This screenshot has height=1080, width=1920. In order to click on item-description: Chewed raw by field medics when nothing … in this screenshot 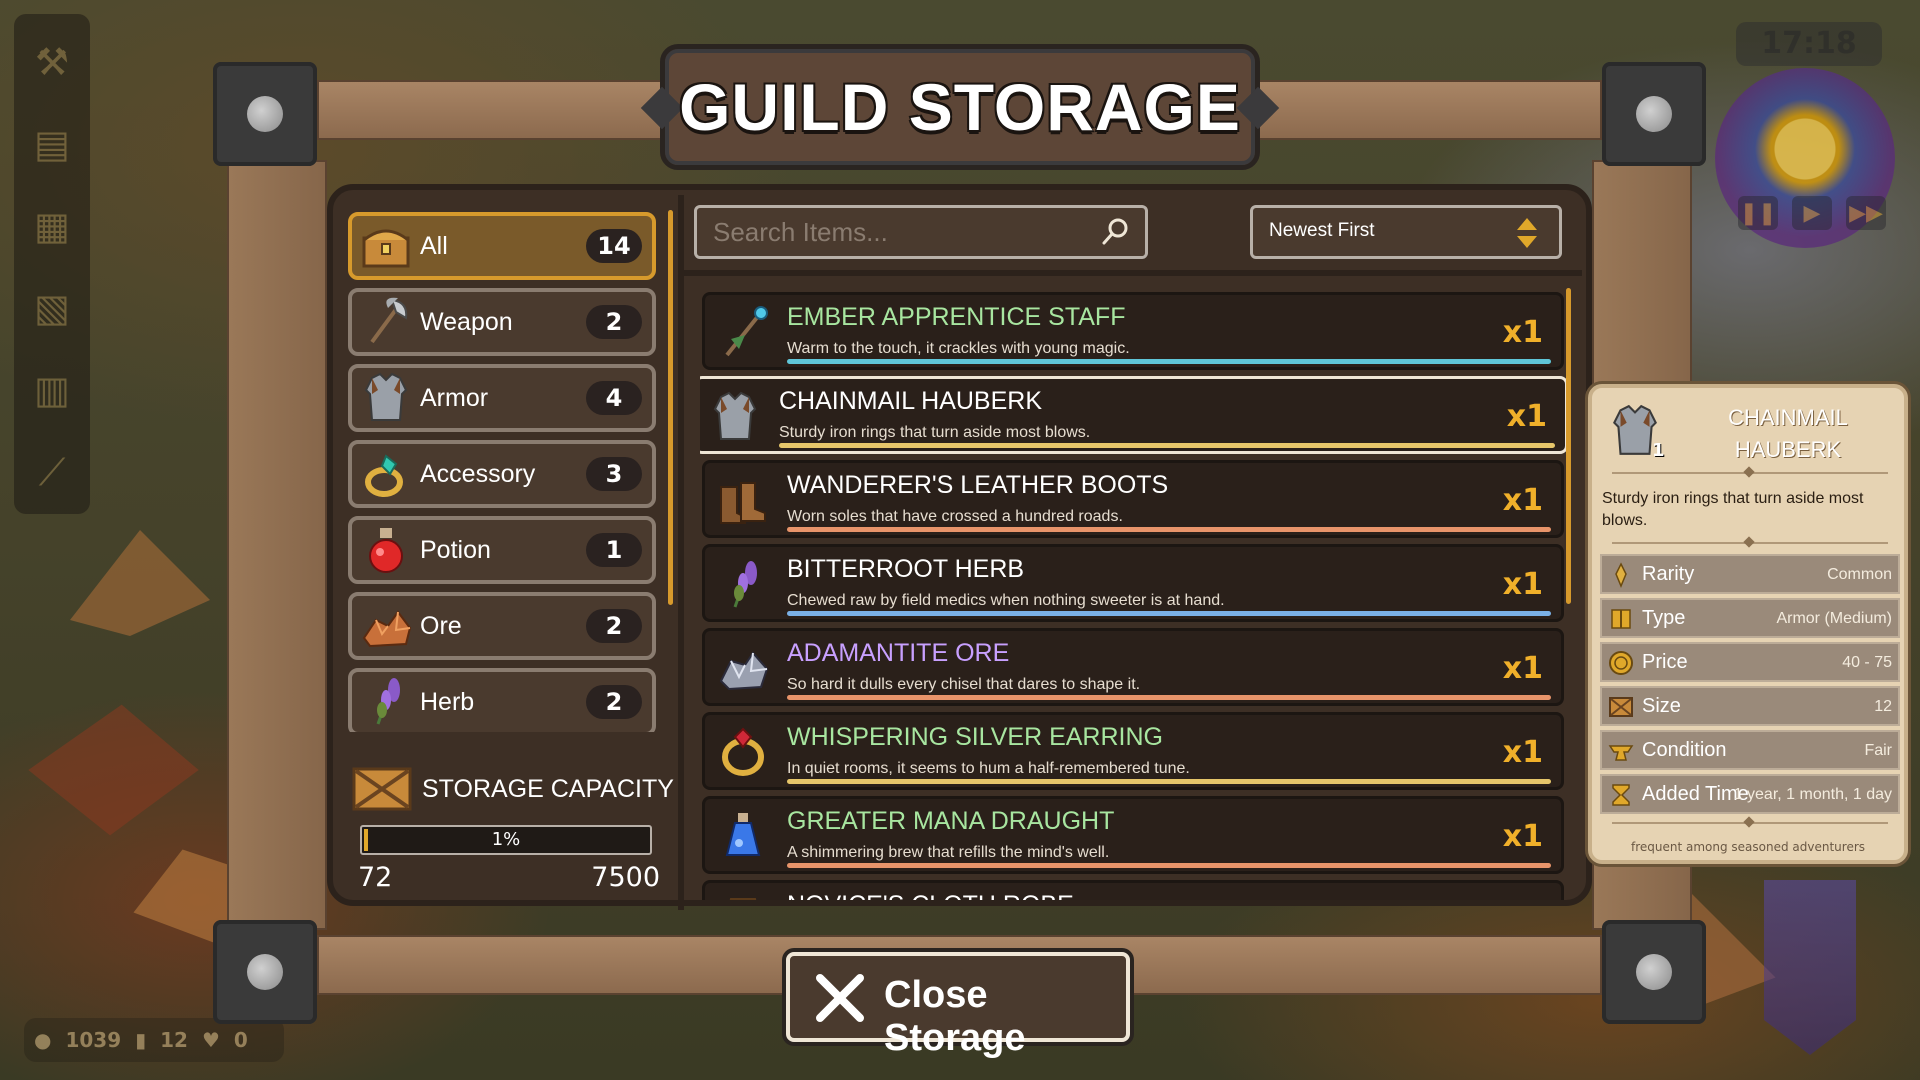, I will do `click(1006, 600)`.